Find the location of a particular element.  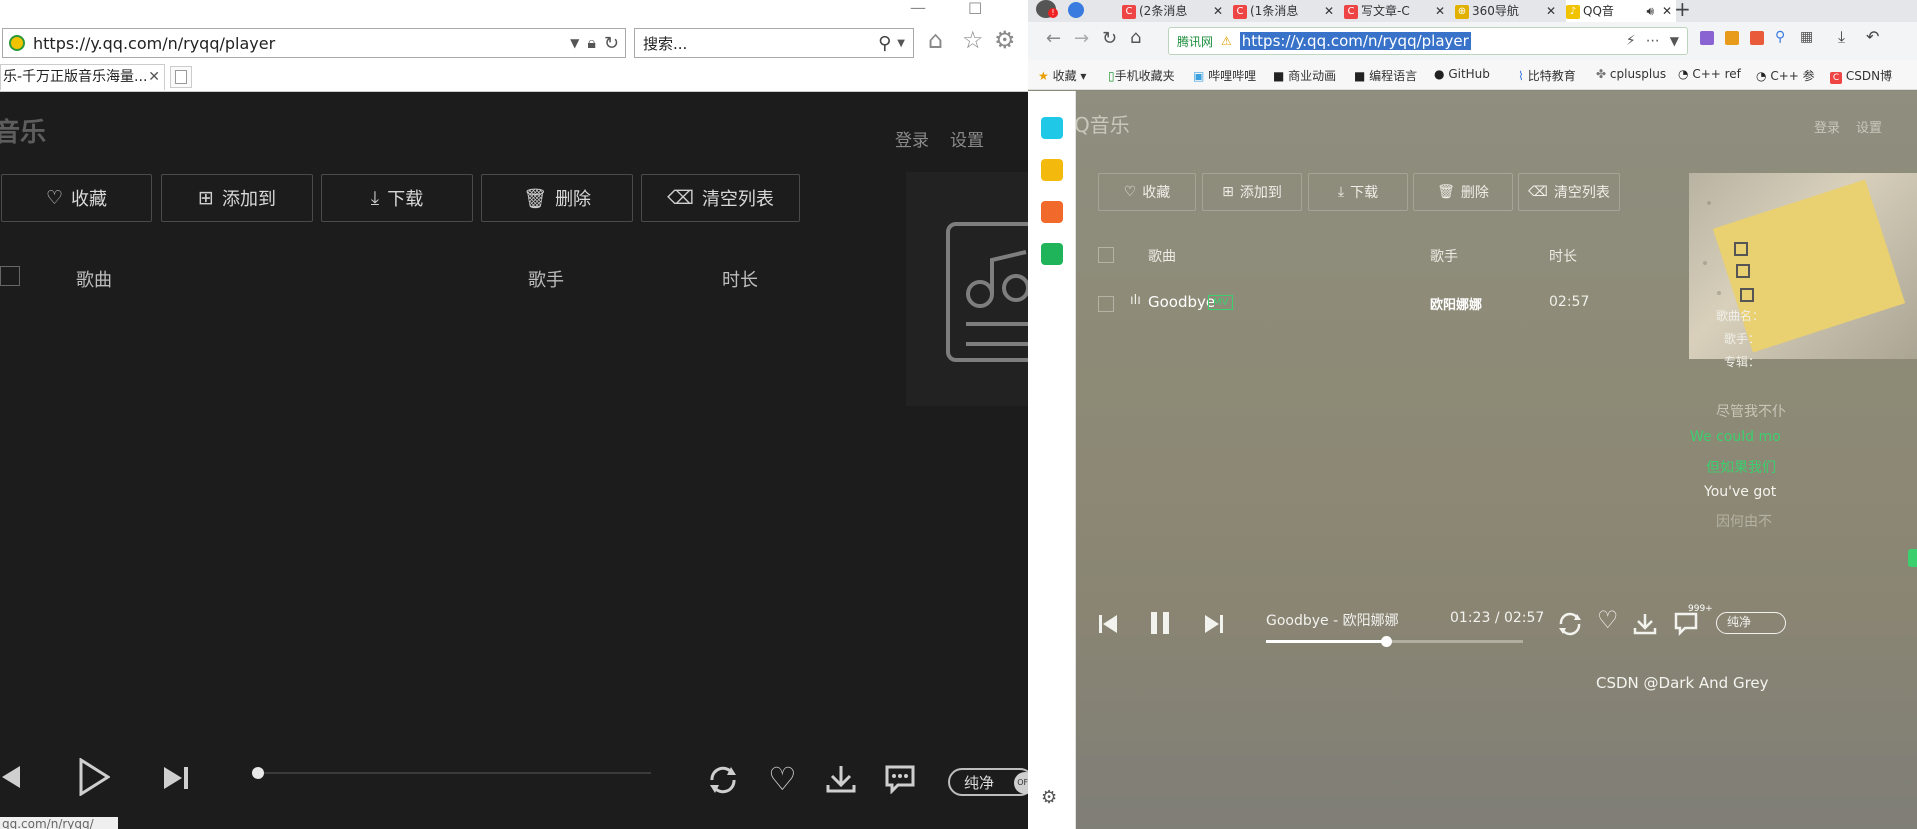

bookmark-item: ● GitHub is located at coordinates (1462, 74).